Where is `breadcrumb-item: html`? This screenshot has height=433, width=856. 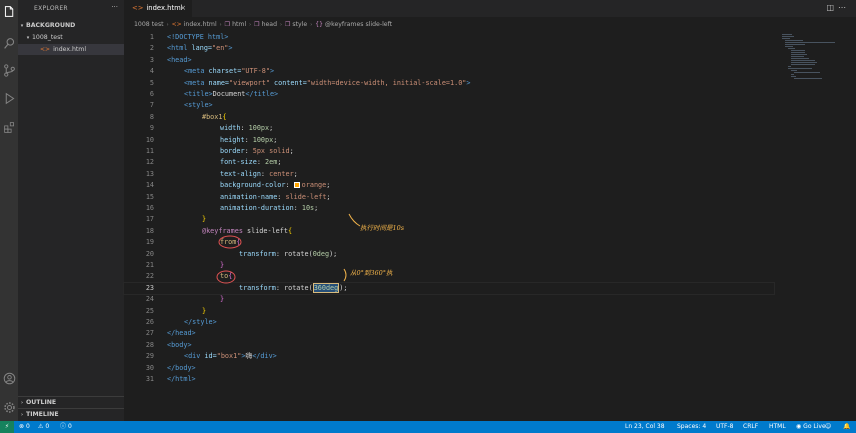 breadcrumb-item: html is located at coordinates (239, 24).